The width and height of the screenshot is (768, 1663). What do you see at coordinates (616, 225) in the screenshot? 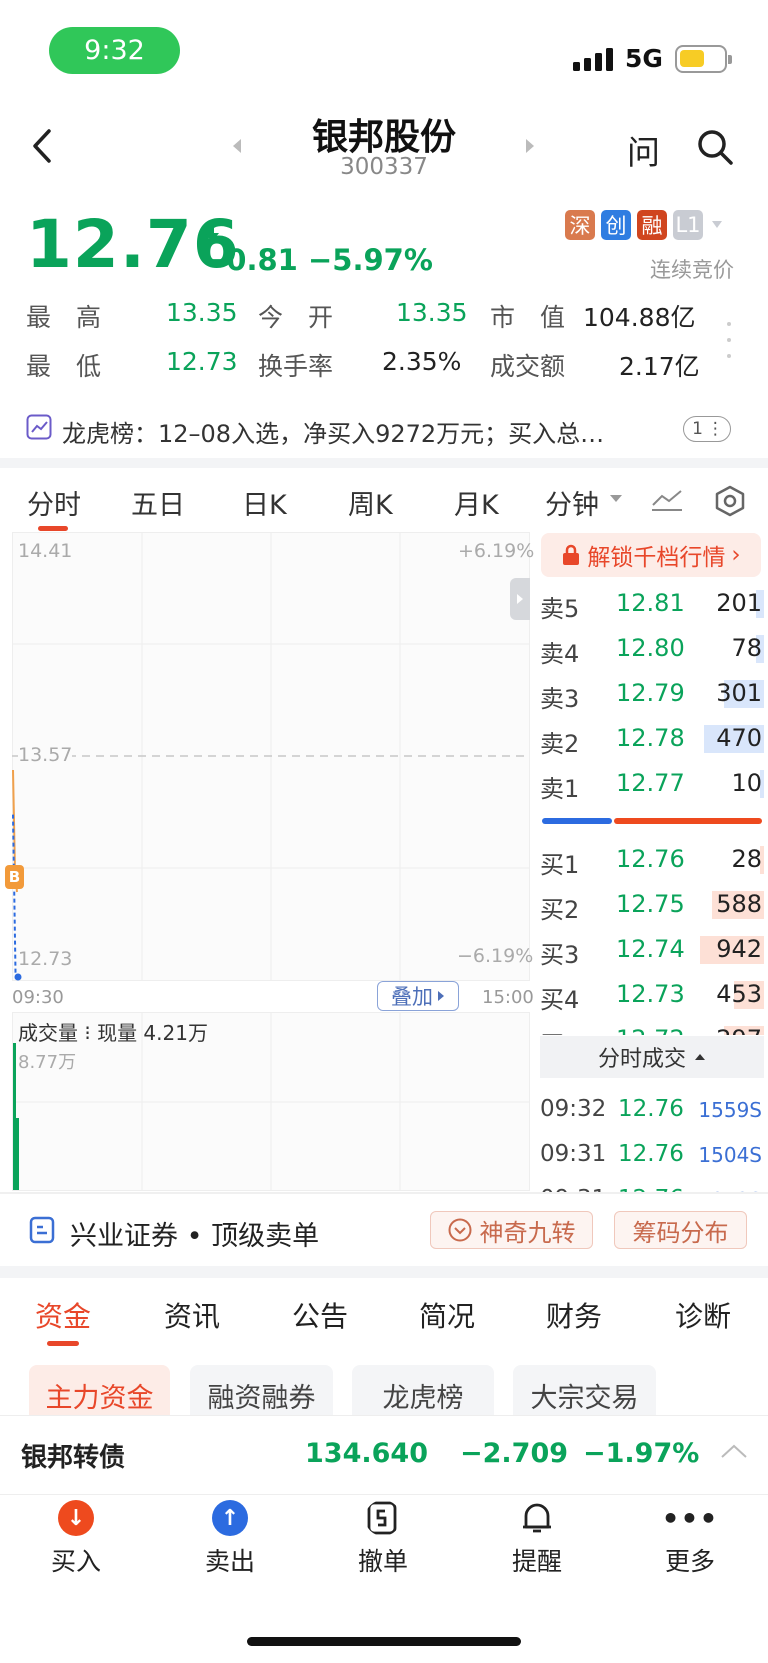
I see `tag-gem: 创` at bounding box center [616, 225].